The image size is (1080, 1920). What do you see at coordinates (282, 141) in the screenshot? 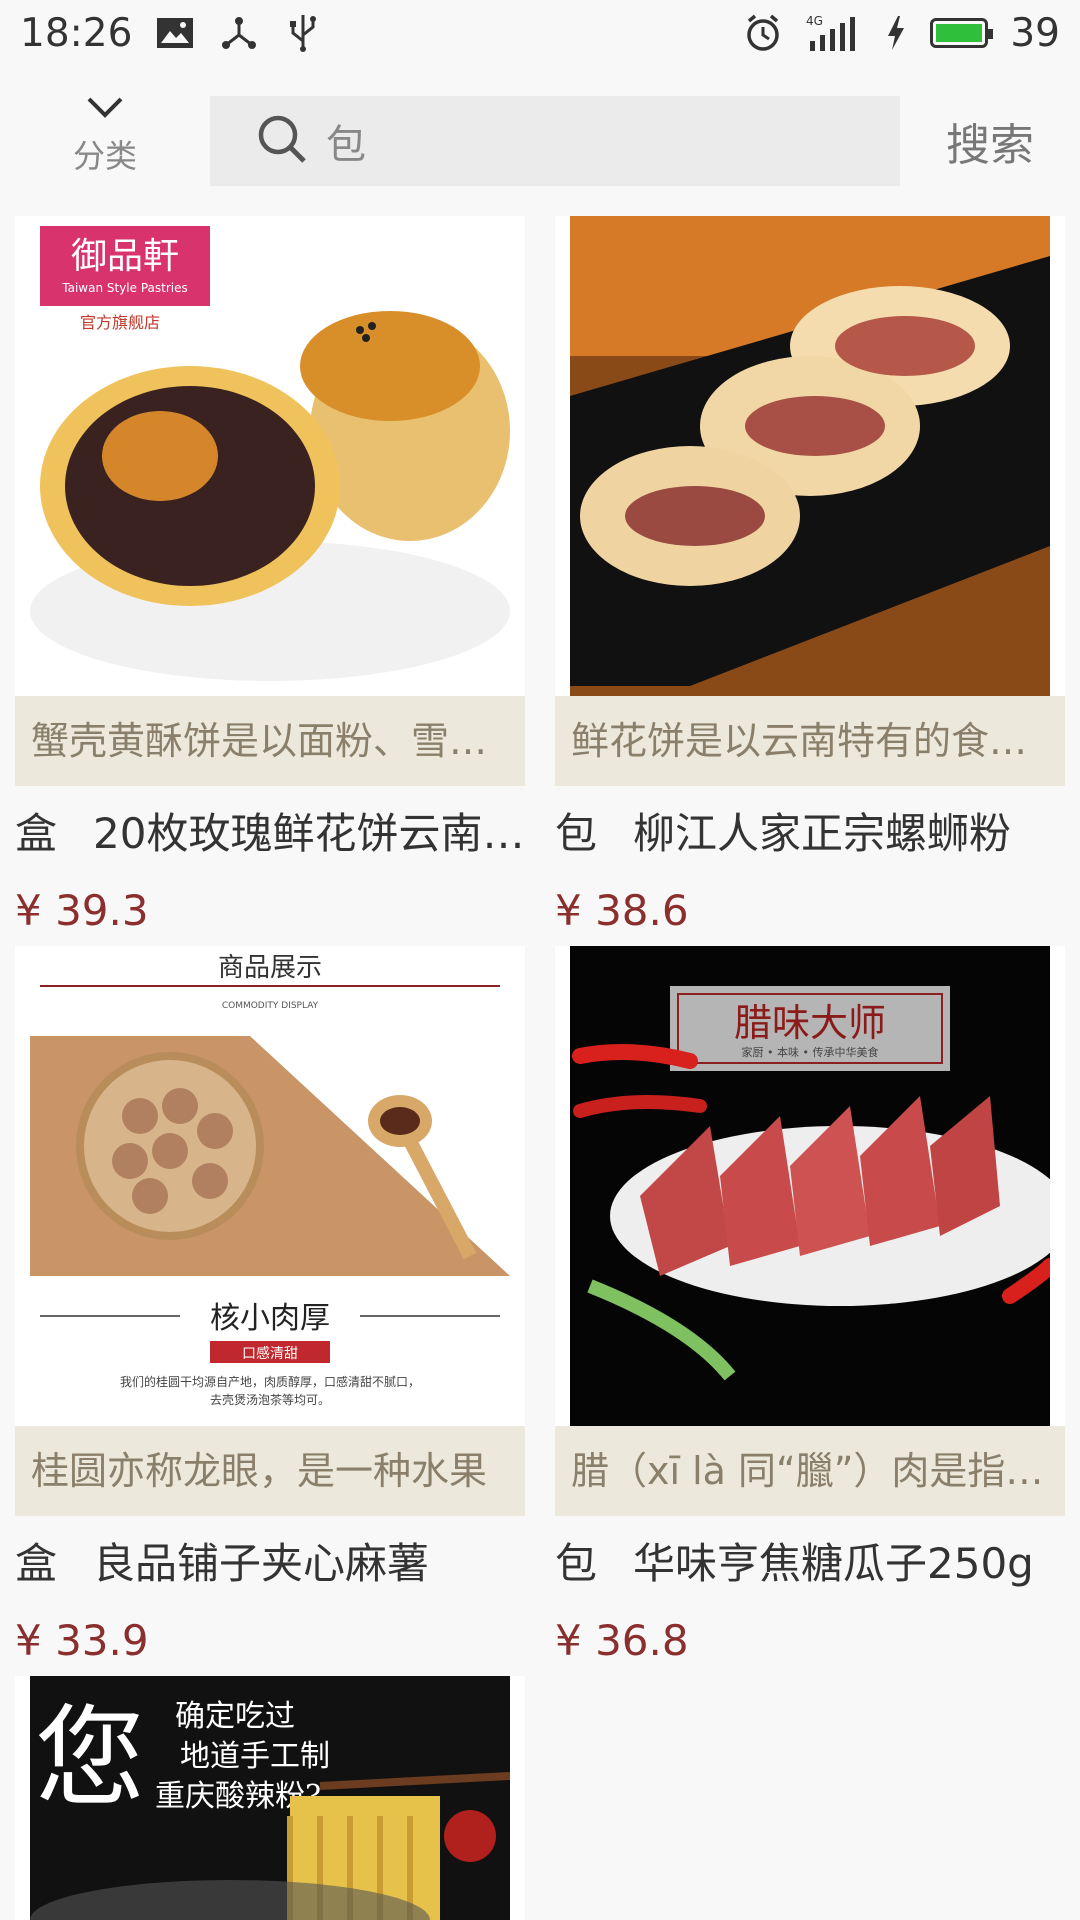
I see `search-icon` at bounding box center [282, 141].